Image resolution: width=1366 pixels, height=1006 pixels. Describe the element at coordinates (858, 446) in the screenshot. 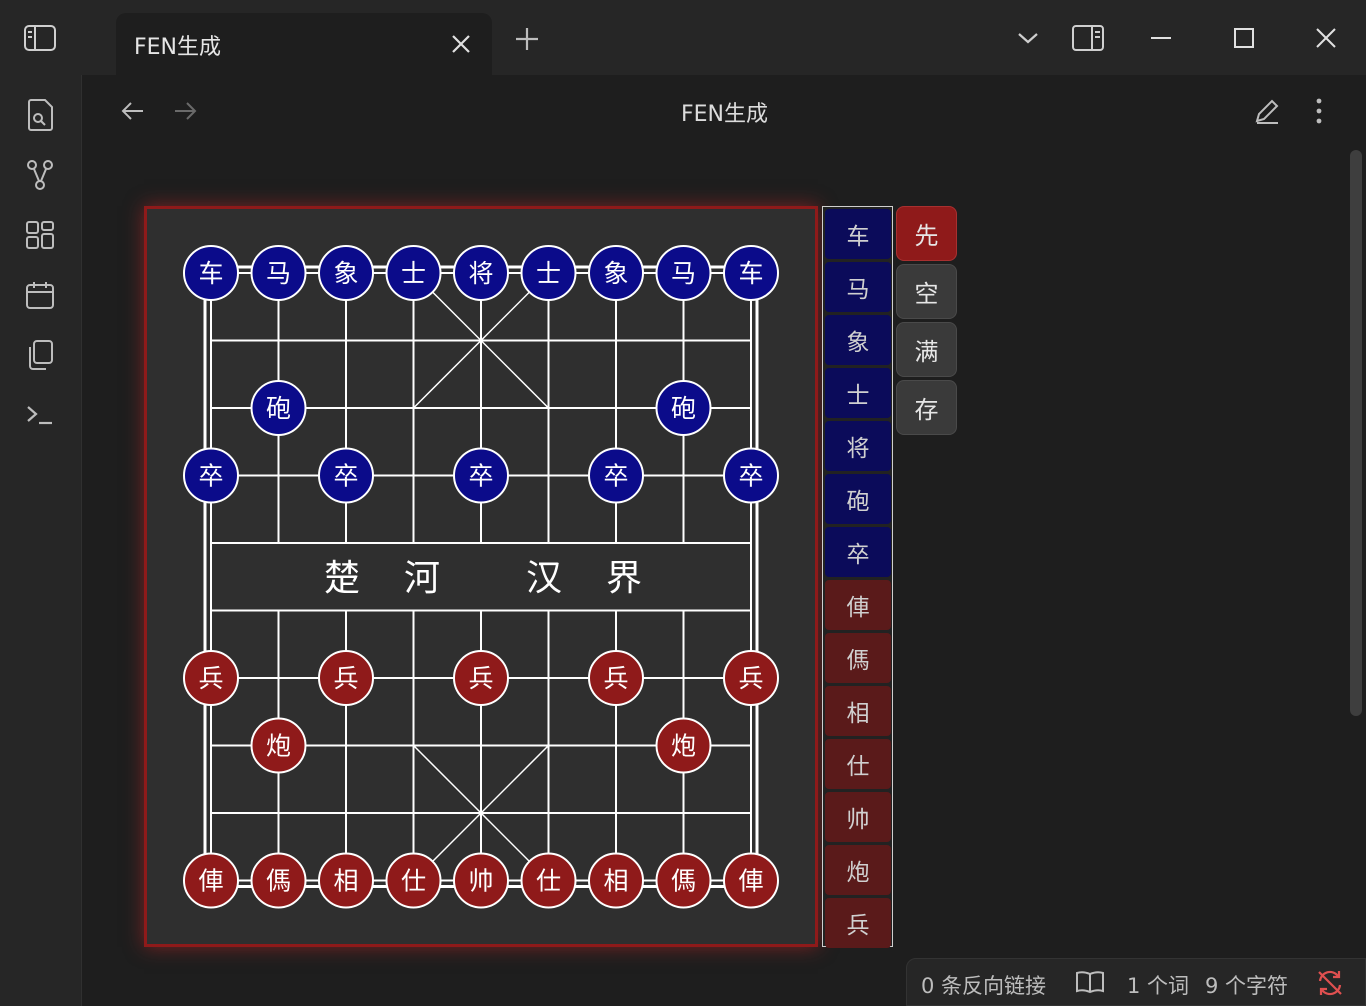

I see `palette-piece-black: 将` at that location.